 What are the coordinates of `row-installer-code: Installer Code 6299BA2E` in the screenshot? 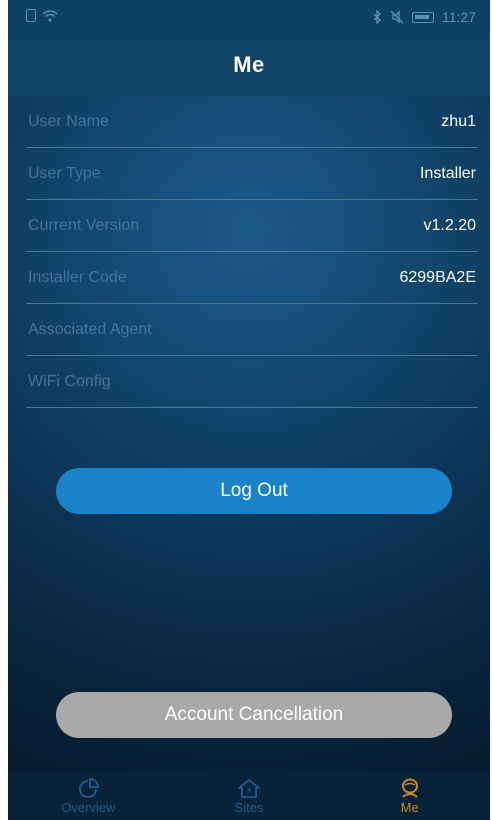 It's located at (252, 278).